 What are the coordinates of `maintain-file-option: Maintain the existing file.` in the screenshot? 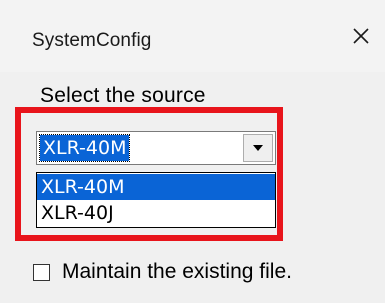 It's located at (162, 272).